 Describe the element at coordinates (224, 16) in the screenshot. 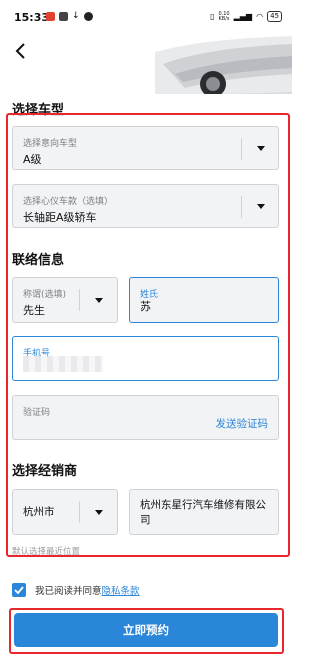

I see `network-speed: 0.10 KB/s` at that location.